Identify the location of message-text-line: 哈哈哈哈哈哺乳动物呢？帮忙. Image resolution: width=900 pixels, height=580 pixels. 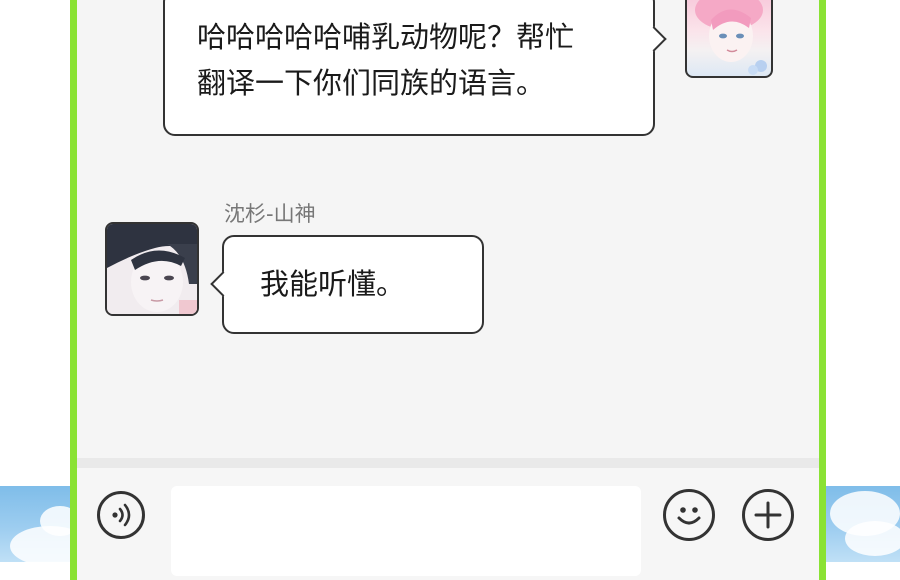
(386, 37).